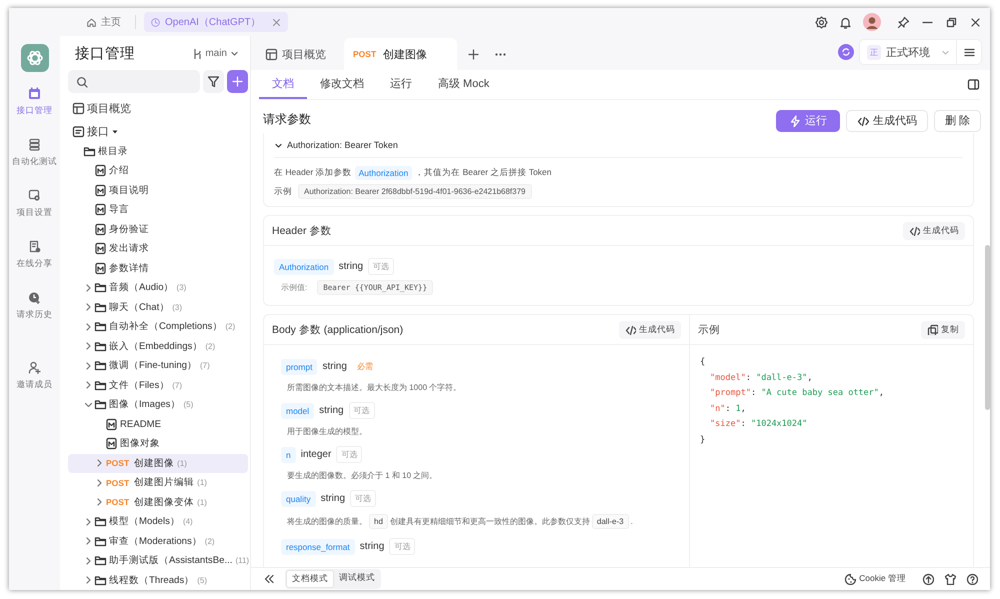 This screenshot has height=599, width=1000. I want to click on chevron-down-icon, so click(234, 53).